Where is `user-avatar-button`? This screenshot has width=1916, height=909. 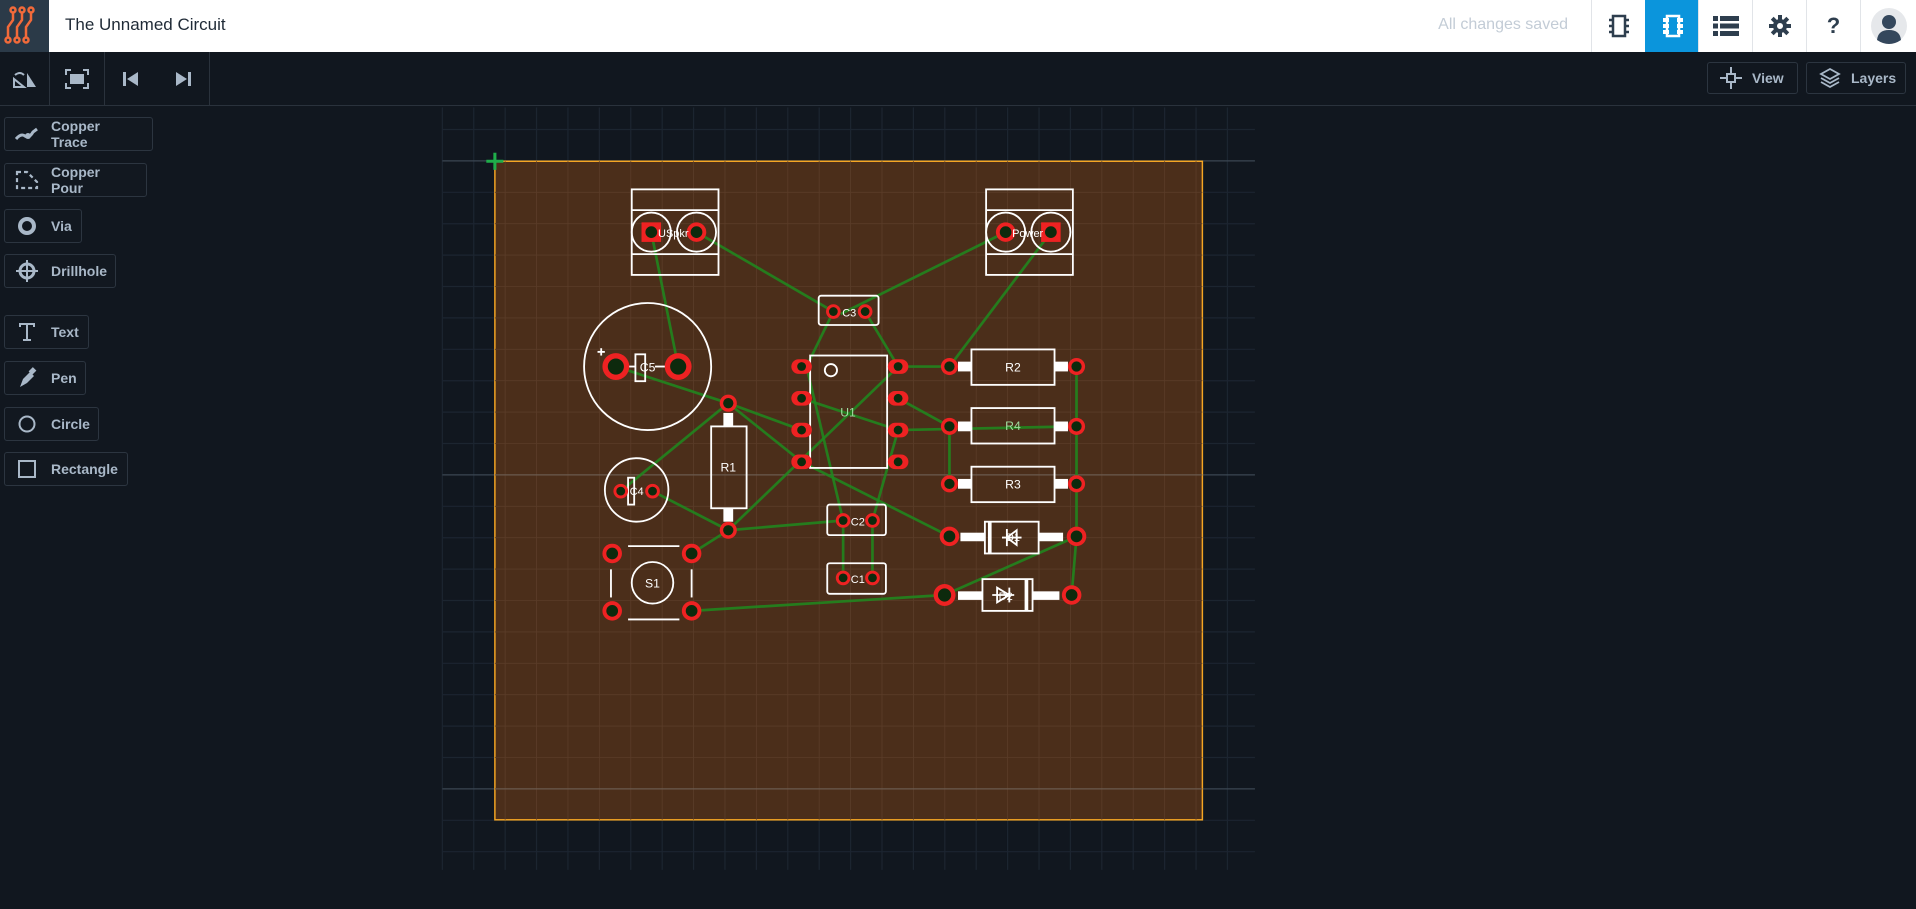
user-avatar-button is located at coordinates (1888, 26).